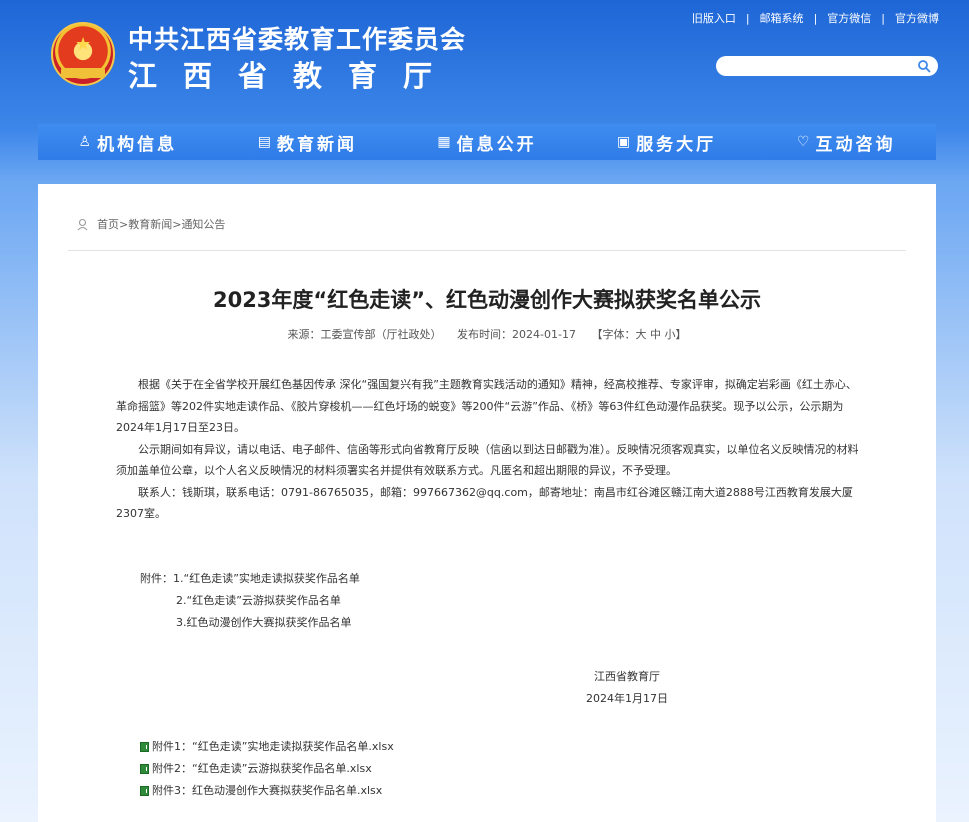 The width and height of the screenshot is (969, 822). I want to click on nav-item-org-info: ♙ 机构信息, so click(128, 142).